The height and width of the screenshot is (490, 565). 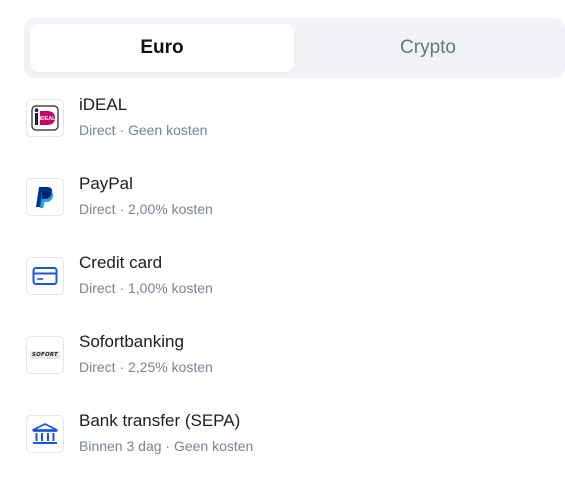 I want to click on sofort-icon: SOFORT, so click(x=45, y=355).